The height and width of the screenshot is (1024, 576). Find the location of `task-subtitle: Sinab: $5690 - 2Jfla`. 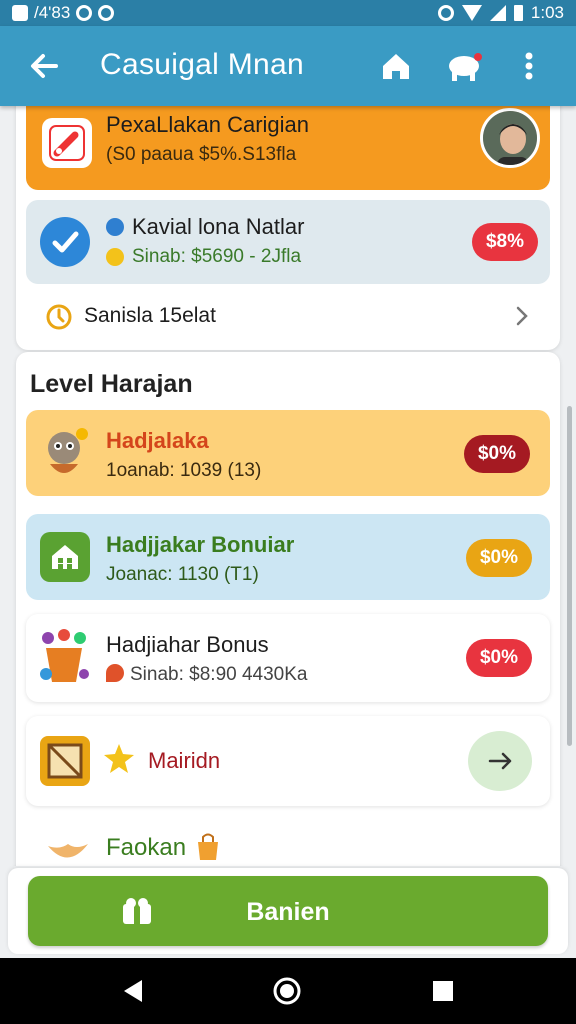

task-subtitle: Sinab: $5690 - 2Jfla is located at coordinates (217, 256).